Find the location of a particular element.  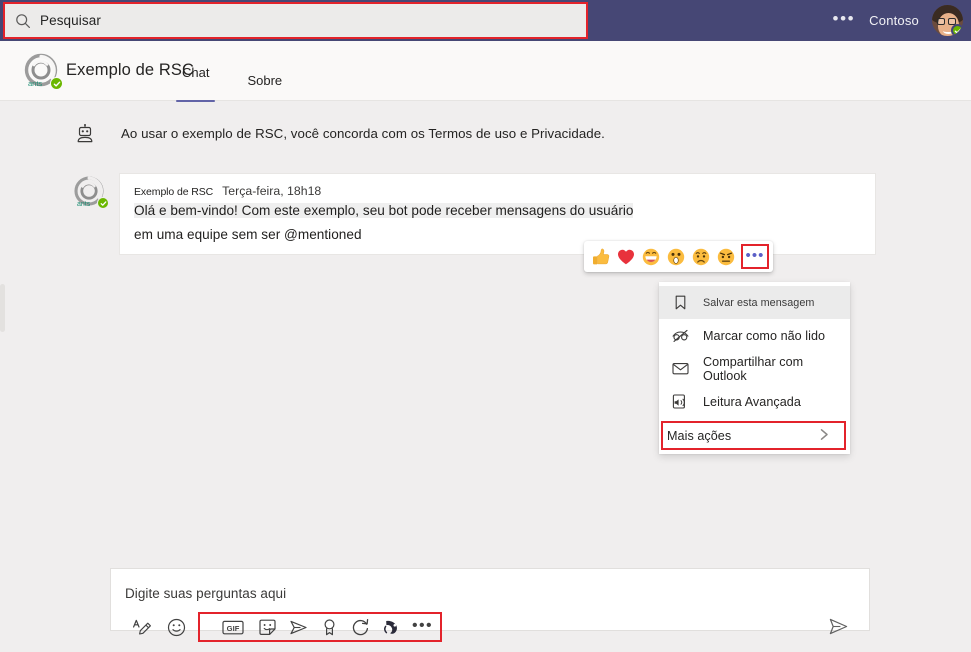

app-logo-icon: ants is located at coordinates (42, 71).